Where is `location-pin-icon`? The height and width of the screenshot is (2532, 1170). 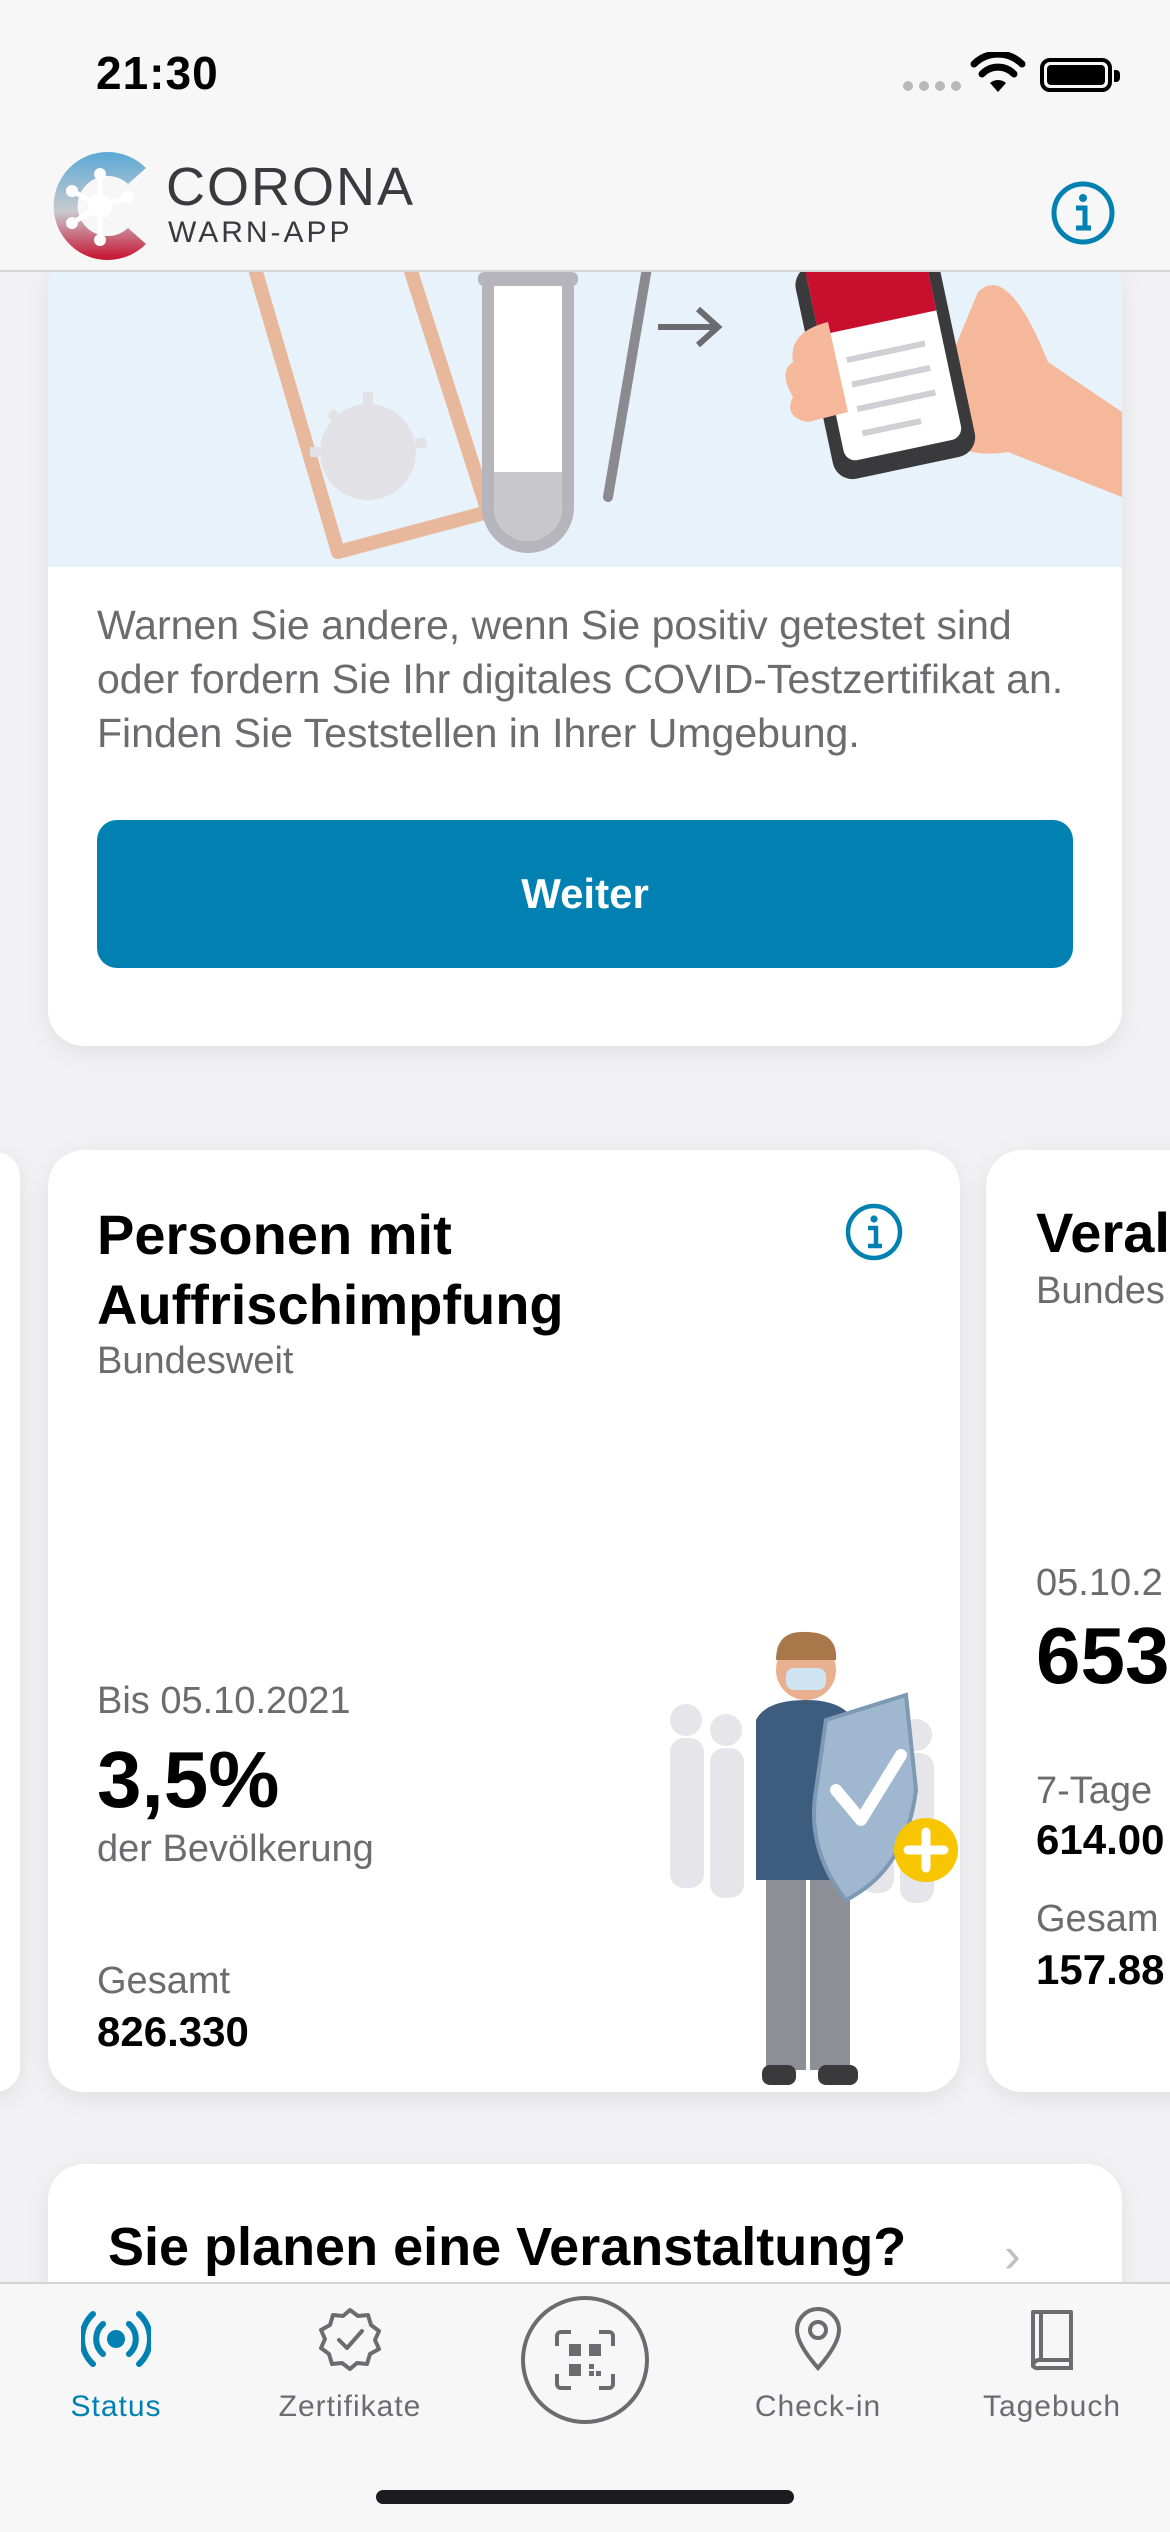
location-pin-icon is located at coordinates (818, 2339).